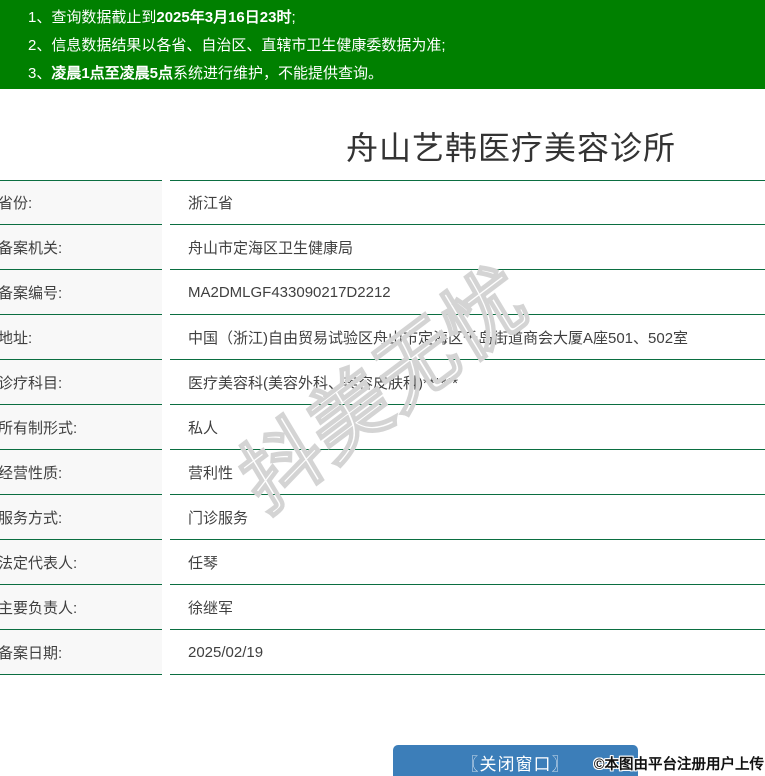  Describe the element at coordinates (396, 18) in the screenshot. I see `notice-line-1: 1、查询数据截止到2025年3月16日23时;` at that location.